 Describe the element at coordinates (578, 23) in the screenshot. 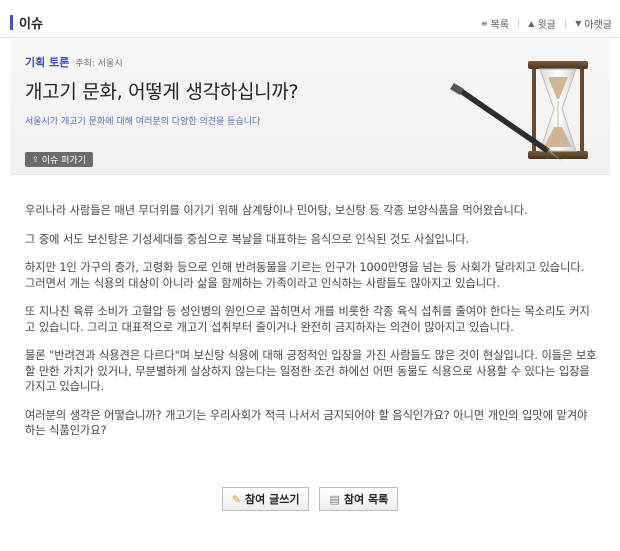

I see `down-arrow-icon: ▼` at that location.